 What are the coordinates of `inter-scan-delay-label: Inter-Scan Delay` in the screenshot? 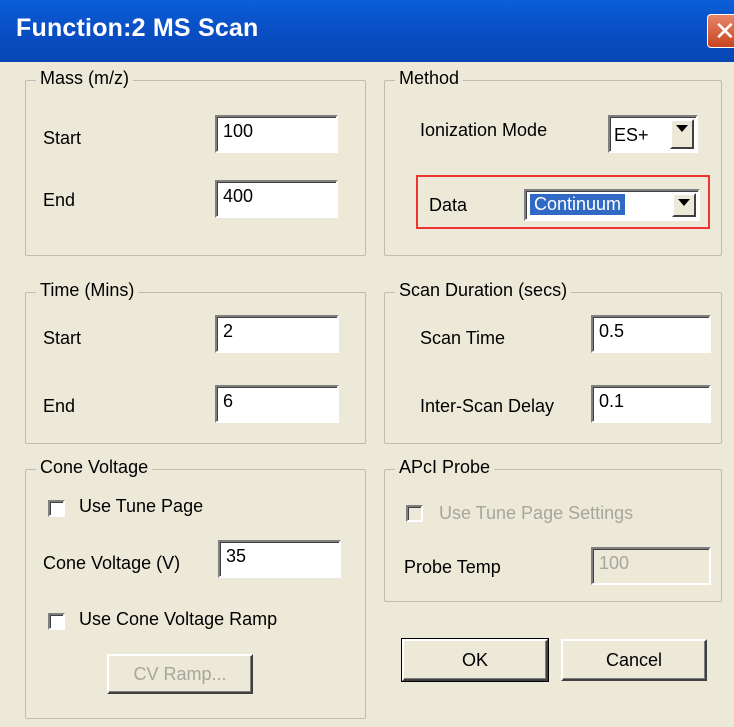 It's located at (487, 406).